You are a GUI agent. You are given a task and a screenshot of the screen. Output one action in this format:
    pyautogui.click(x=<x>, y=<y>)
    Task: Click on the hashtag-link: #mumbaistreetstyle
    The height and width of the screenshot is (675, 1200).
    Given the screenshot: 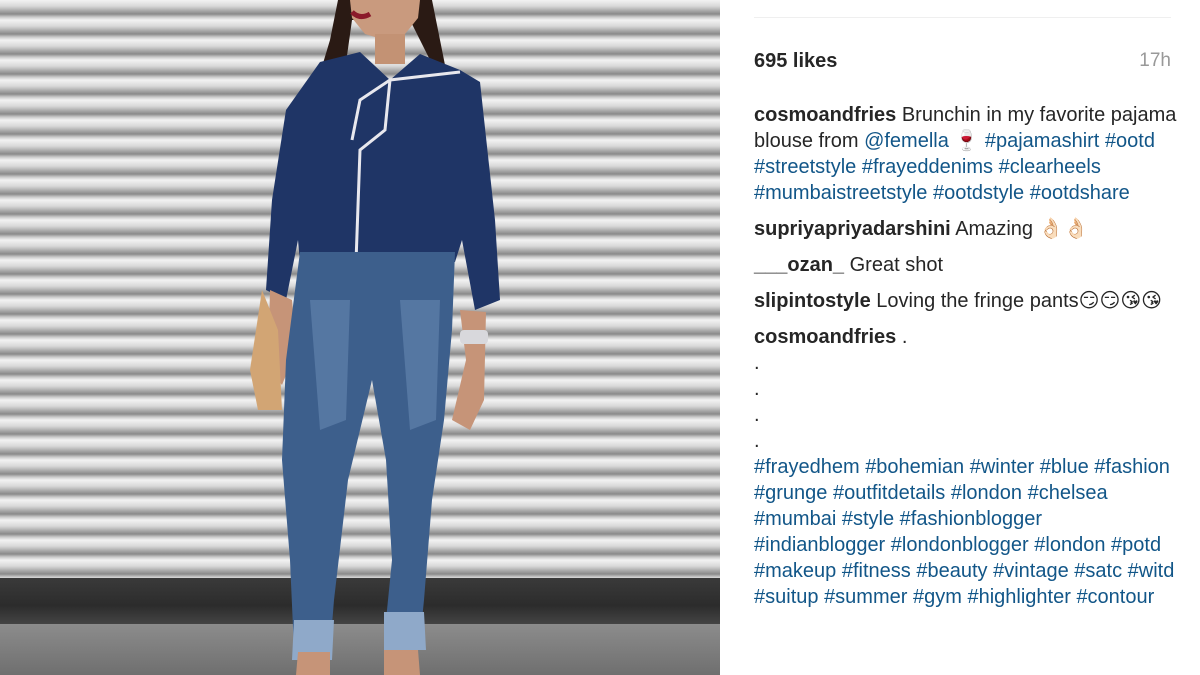 What is the action you would take?
    pyautogui.click(x=840, y=193)
    